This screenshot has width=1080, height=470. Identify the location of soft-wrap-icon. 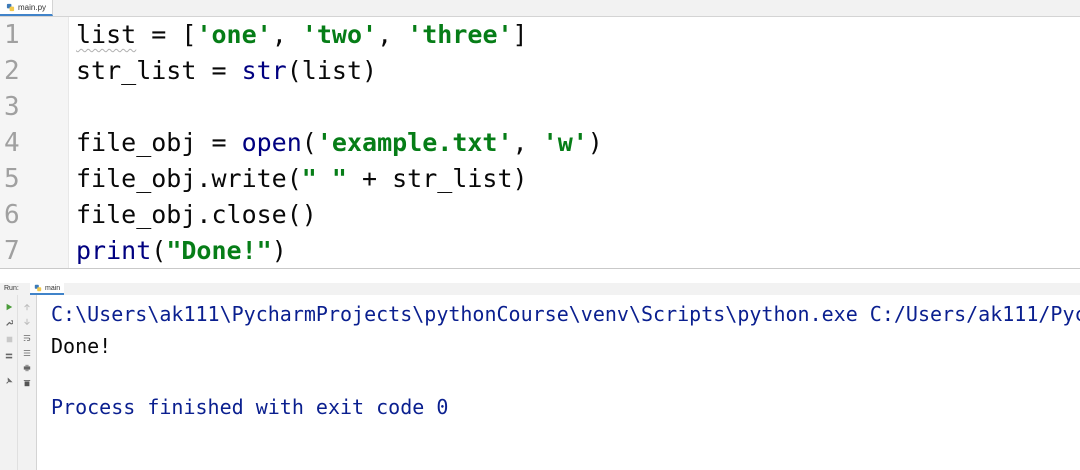
(27, 338).